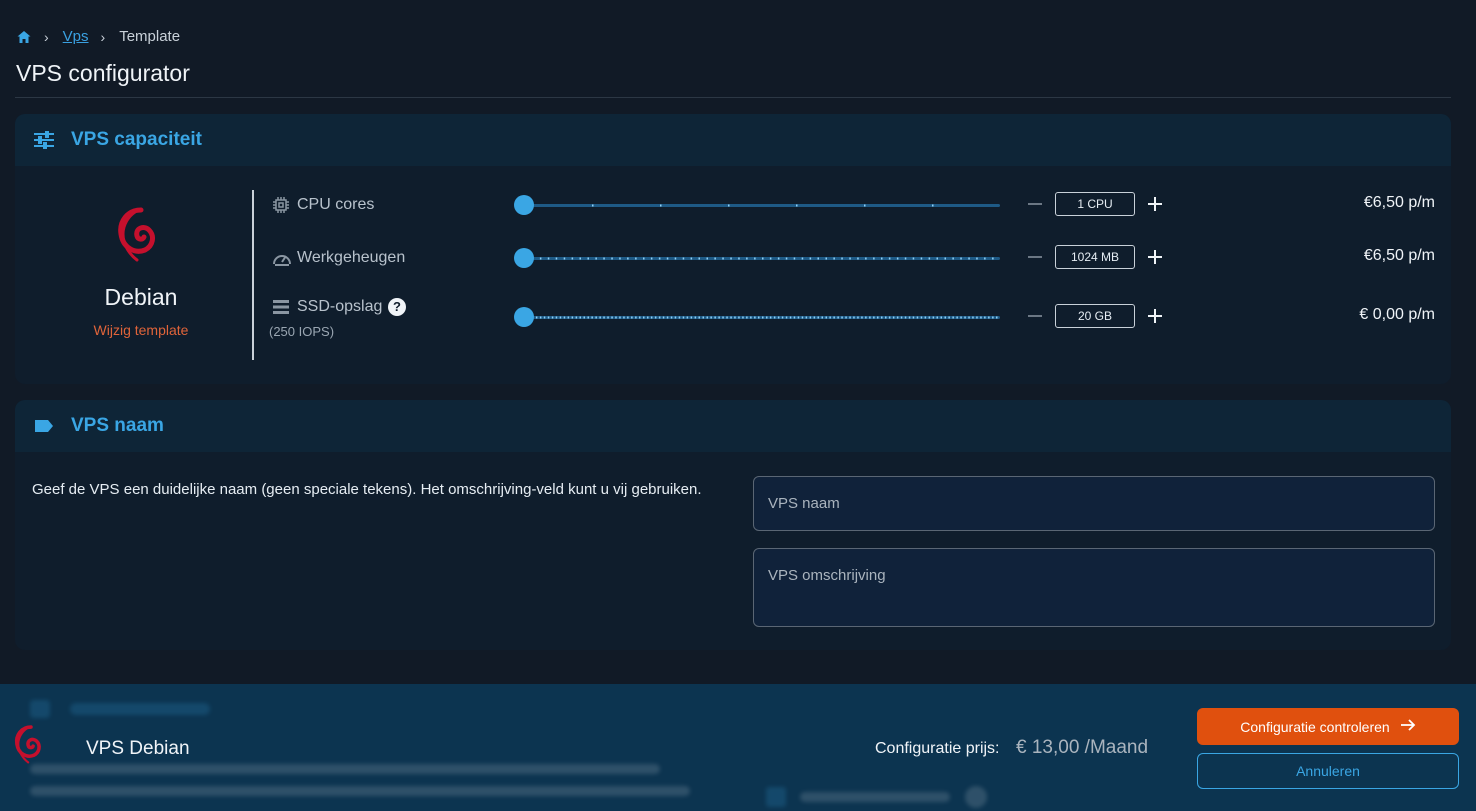 The height and width of the screenshot is (811, 1476). What do you see at coordinates (937, 748) in the screenshot?
I see `config-price-label: Configuratie prijs:` at bounding box center [937, 748].